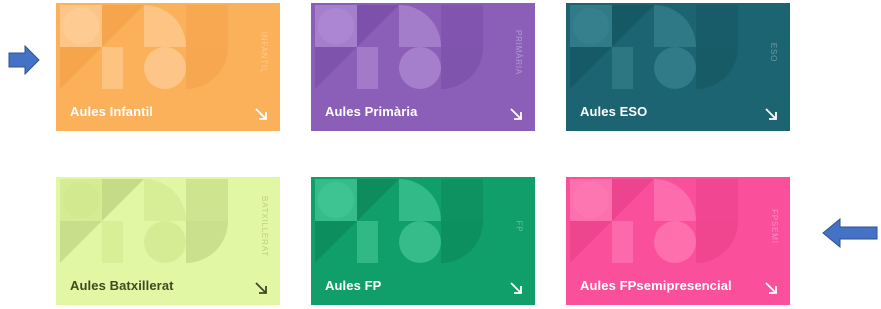 The width and height of the screenshot is (881, 309). What do you see at coordinates (168, 241) in the screenshot?
I see `card-aules-batxillerat: BATXILLERAT Aules Batxillerat` at bounding box center [168, 241].